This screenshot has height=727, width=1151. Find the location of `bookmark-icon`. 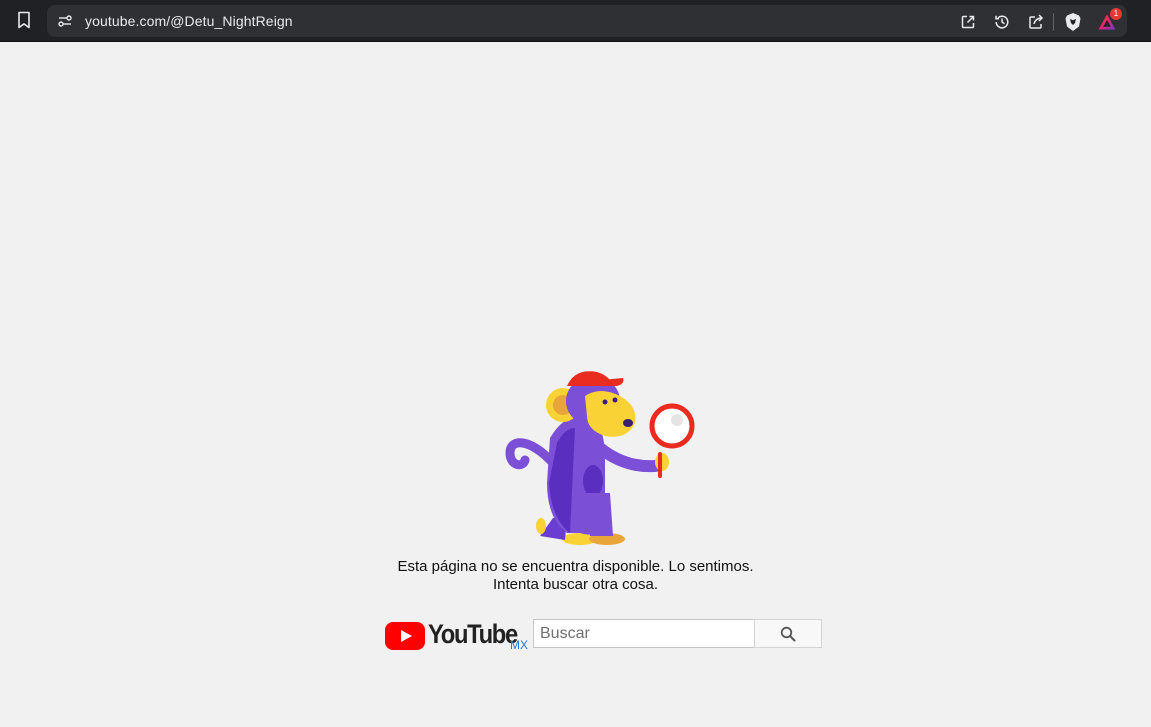

bookmark-icon is located at coordinates (24, 20).